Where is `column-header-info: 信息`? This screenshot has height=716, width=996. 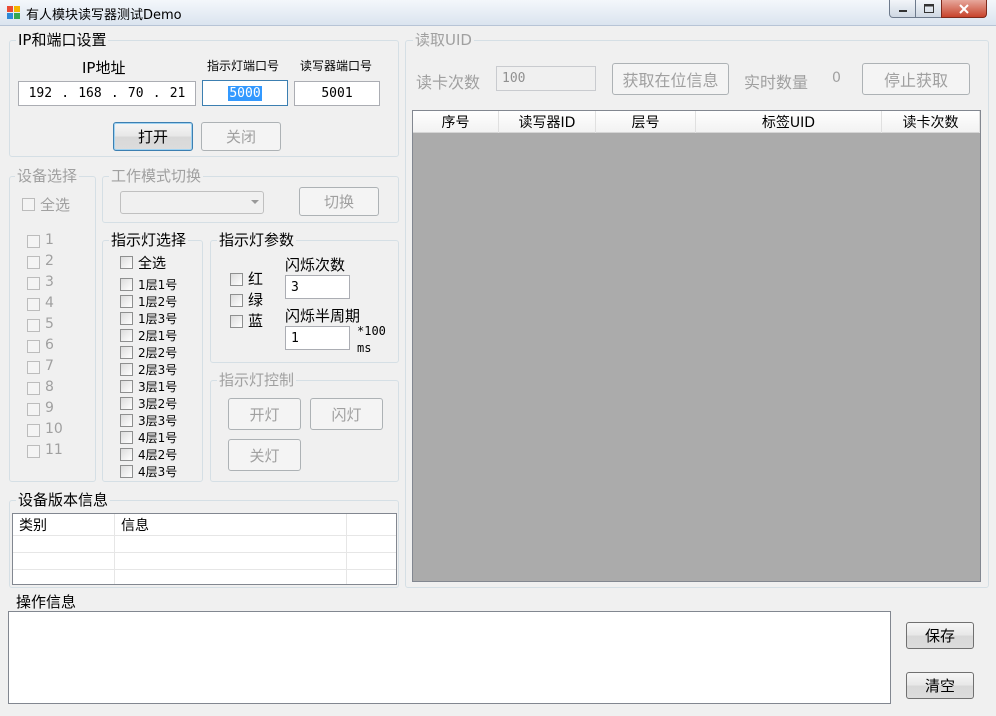
column-header-info: 信息 is located at coordinates (231, 524).